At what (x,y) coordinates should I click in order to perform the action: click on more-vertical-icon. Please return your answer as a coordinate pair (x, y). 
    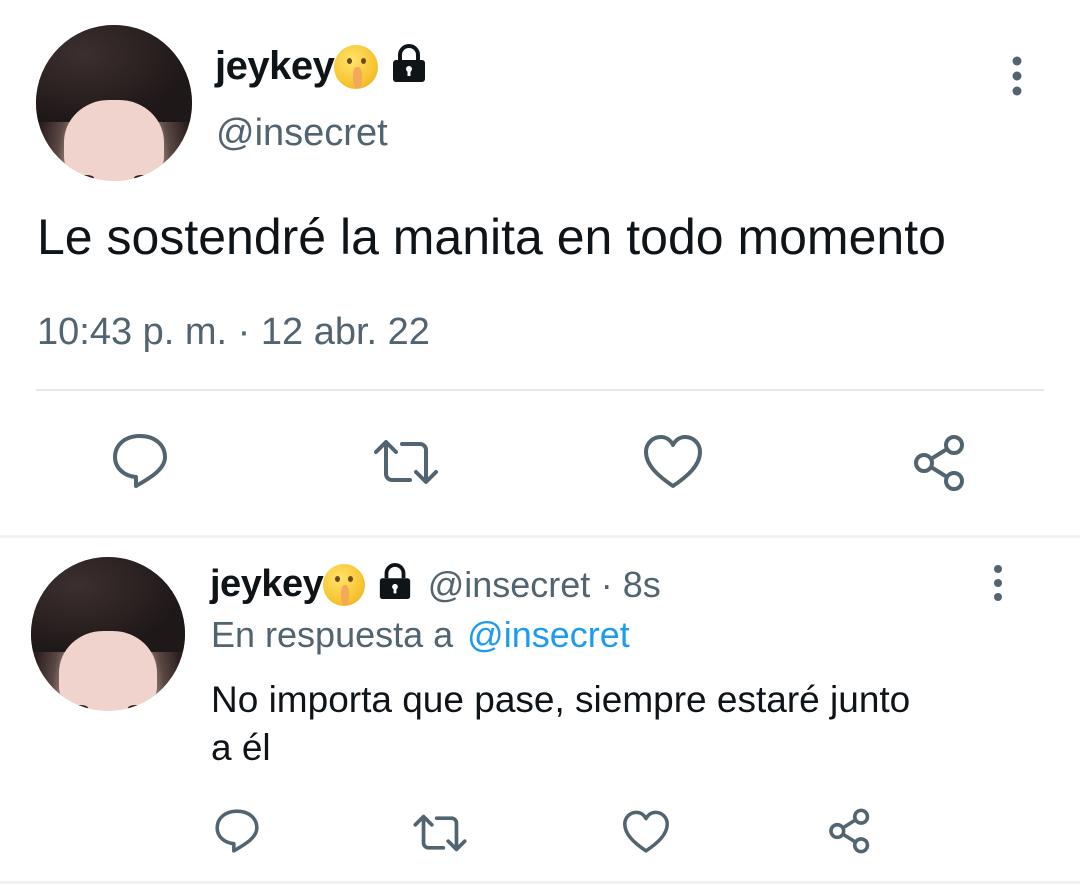
    Looking at the image, I should click on (1017, 76).